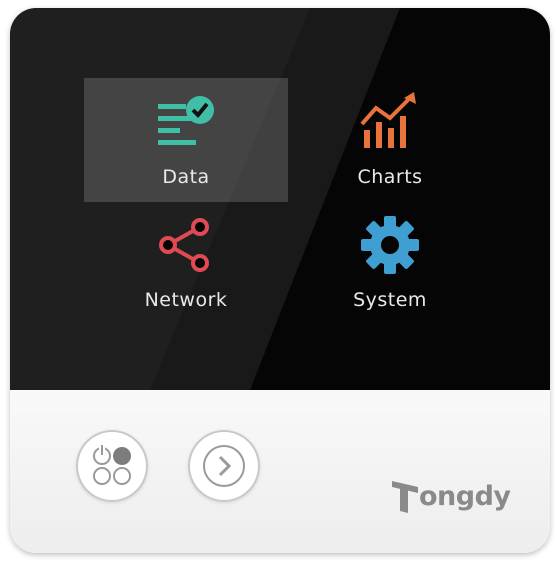  Describe the element at coordinates (186, 120) in the screenshot. I see `data-check-icon` at that location.